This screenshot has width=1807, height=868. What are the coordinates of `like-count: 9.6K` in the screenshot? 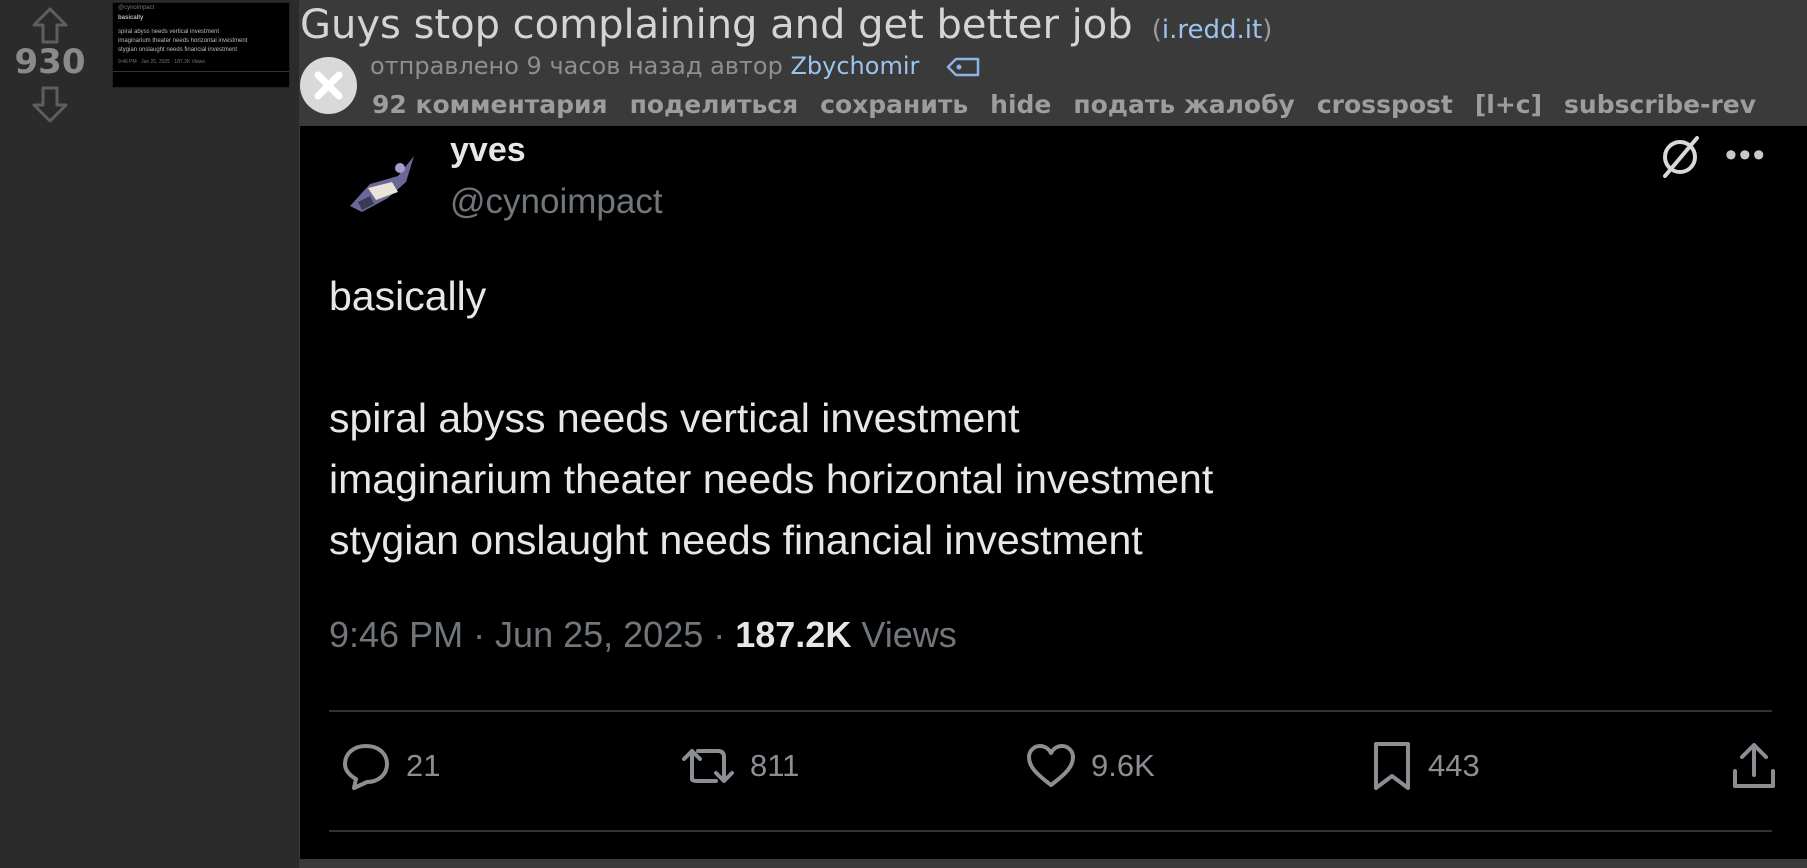 It's located at (1123, 765).